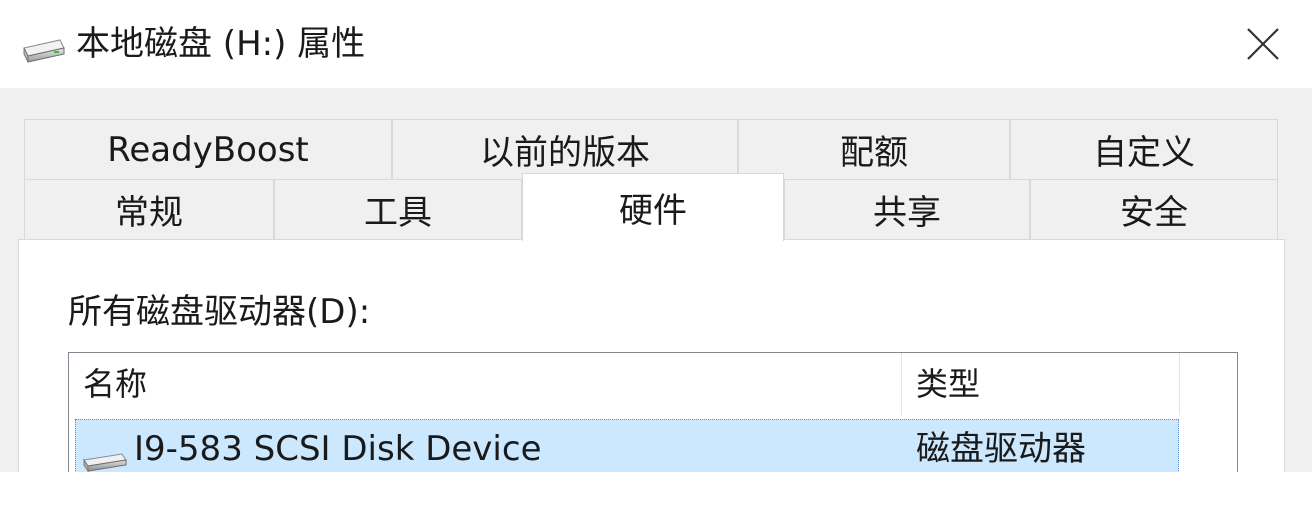 This screenshot has width=1312, height=526. What do you see at coordinates (221, 44) in the screenshot?
I see `window-title: 本地磁盘 (H:) 属性` at bounding box center [221, 44].